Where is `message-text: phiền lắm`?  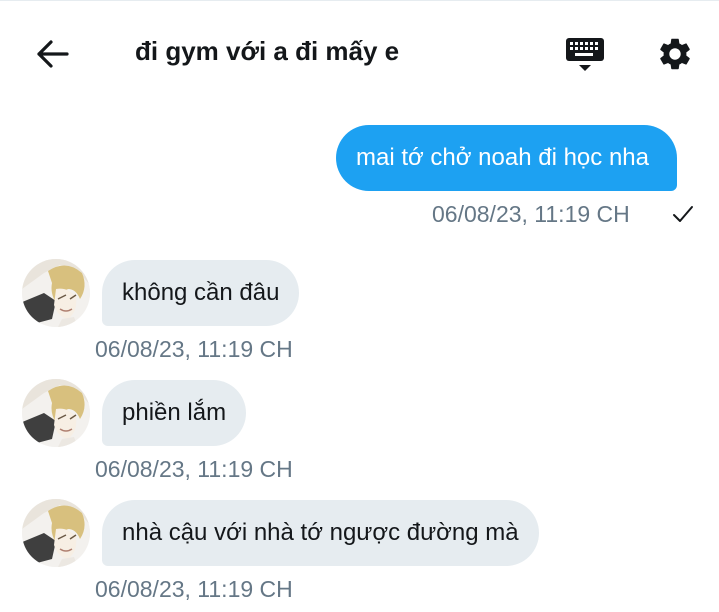
message-text: phiền lắm is located at coordinates (174, 412).